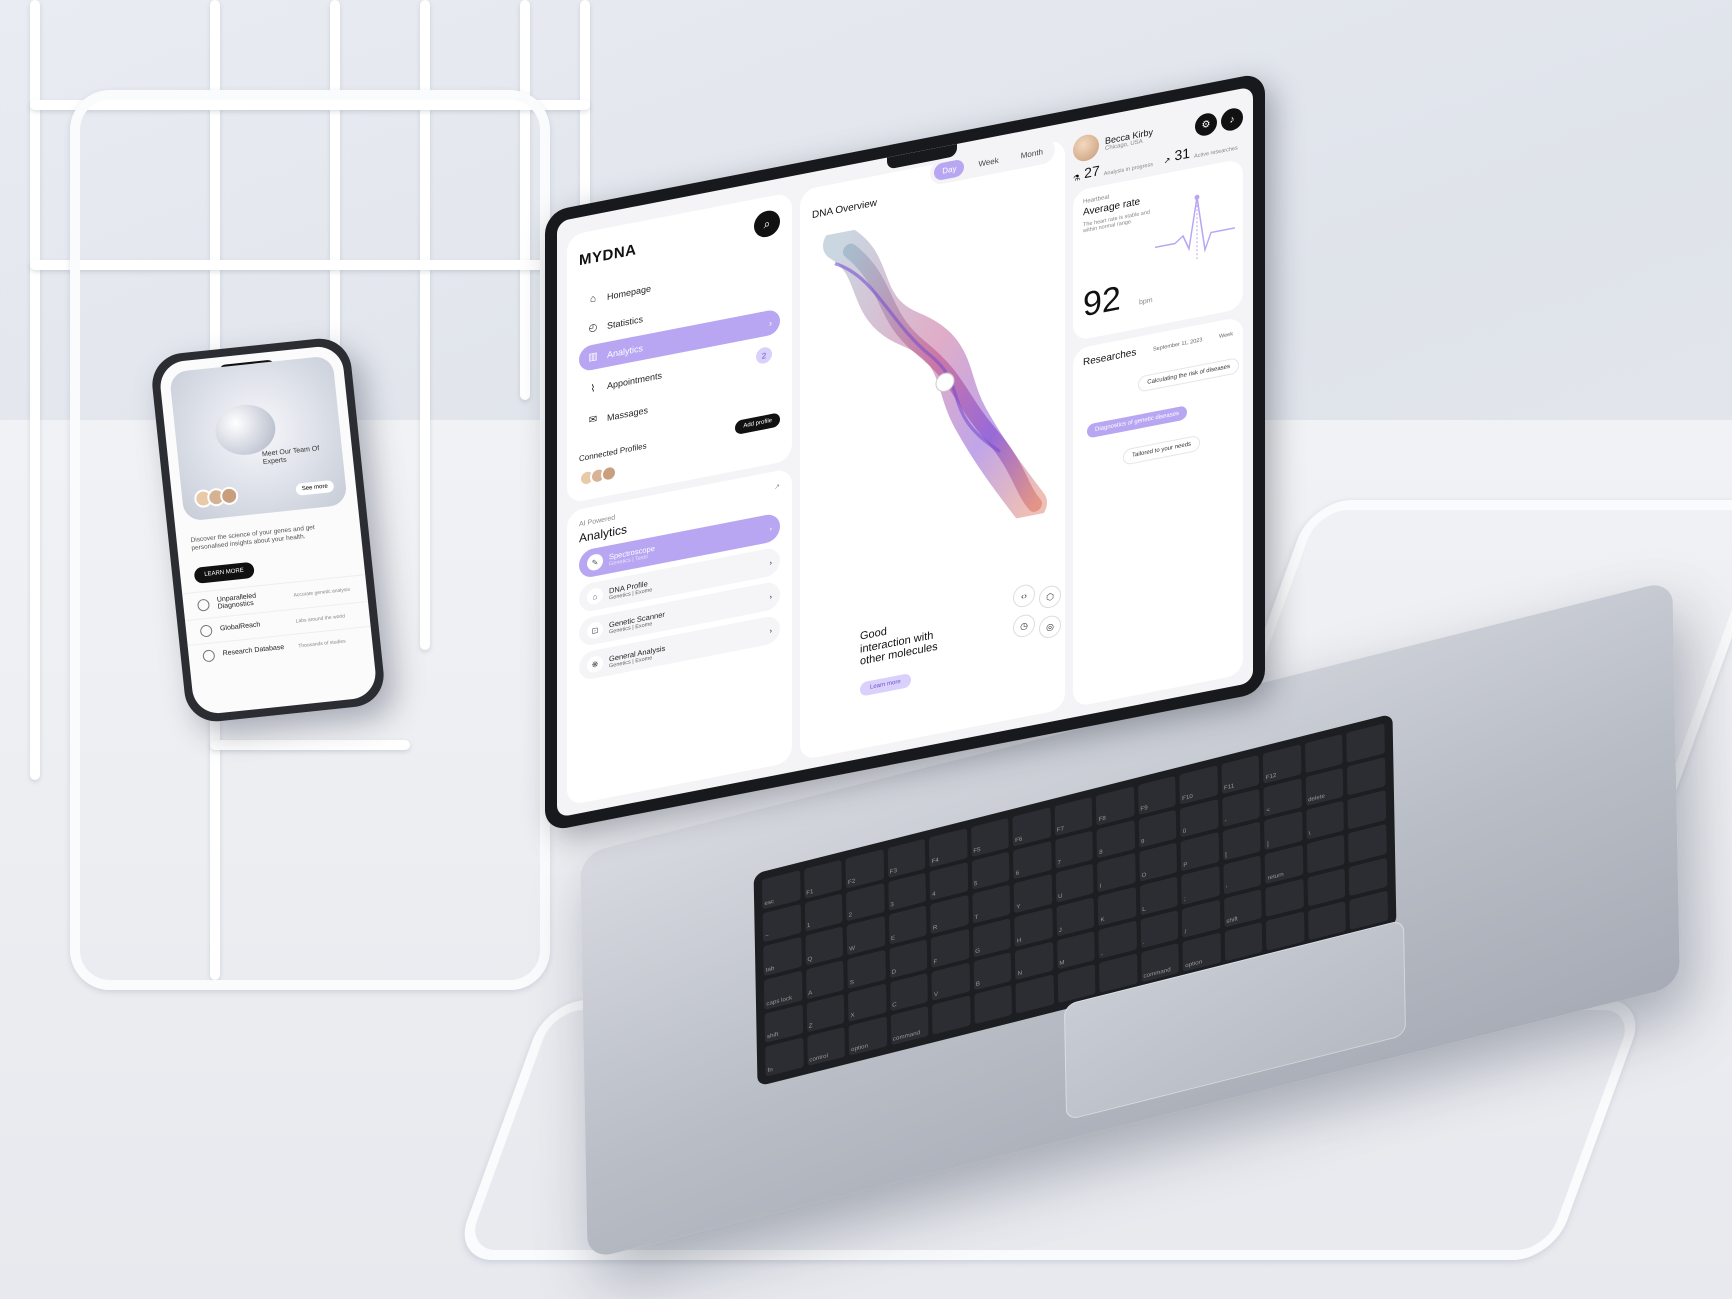 The width and height of the screenshot is (1732, 1299). What do you see at coordinates (784, 1057) in the screenshot?
I see `keyboard-key: fn` at bounding box center [784, 1057].